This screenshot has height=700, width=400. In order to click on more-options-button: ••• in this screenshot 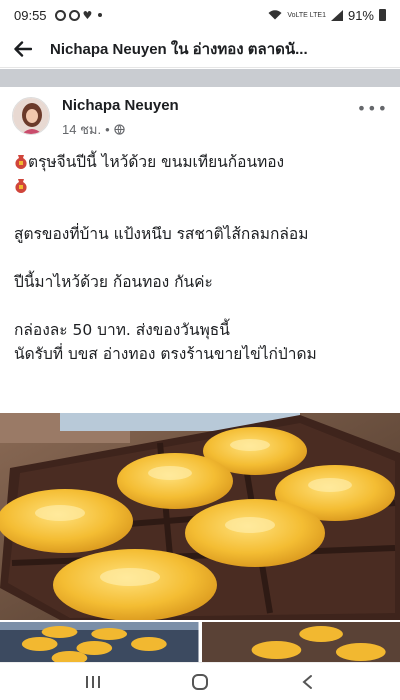, I will do `click(372, 108)`.